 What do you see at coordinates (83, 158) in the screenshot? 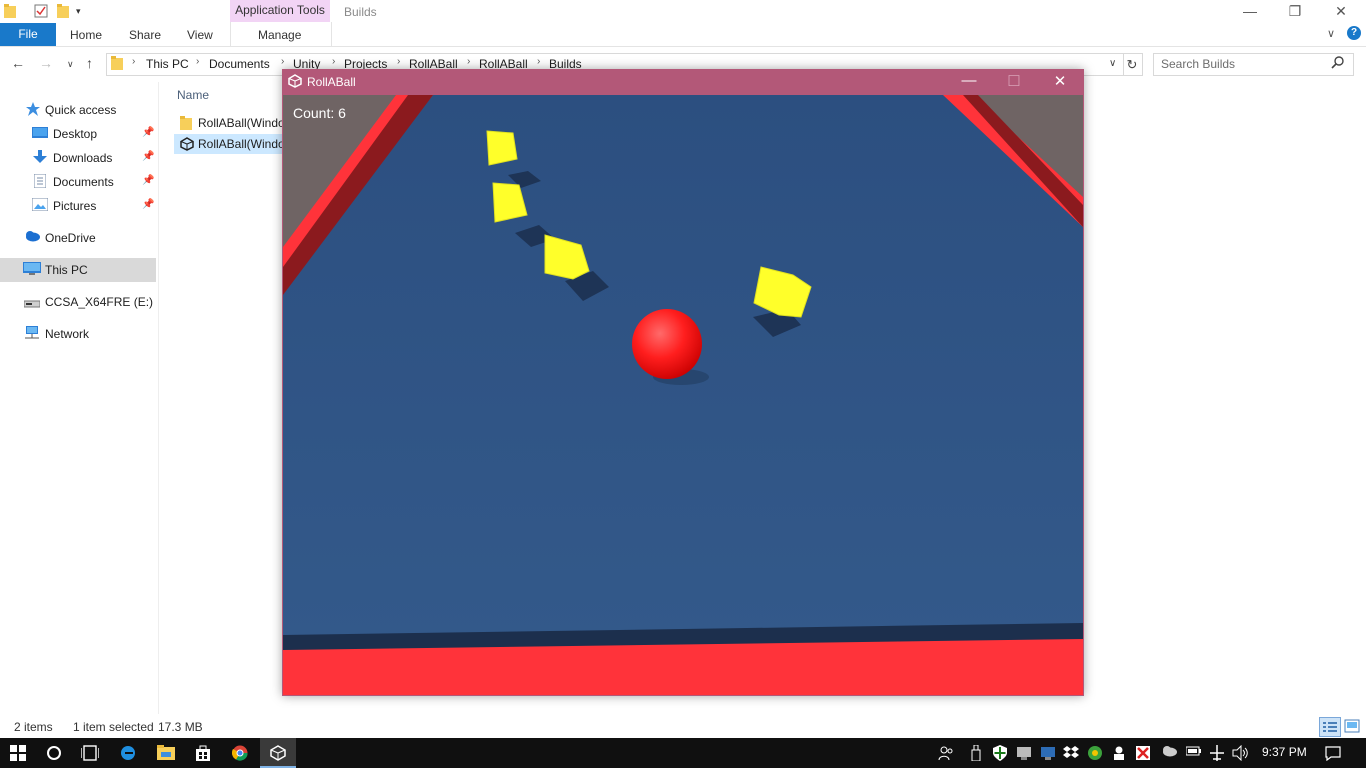
I see `nav-item-label: Downloads` at bounding box center [83, 158].